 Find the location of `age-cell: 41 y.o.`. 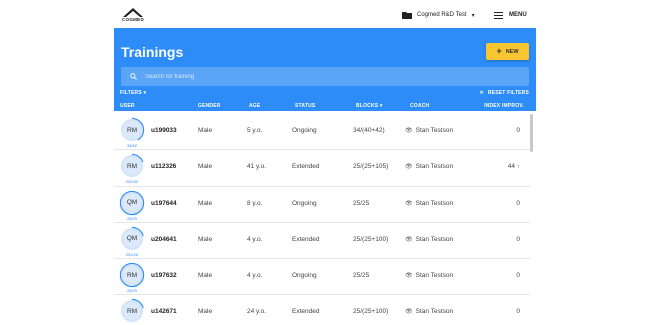

age-cell: 41 y.o. is located at coordinates (257, 167).